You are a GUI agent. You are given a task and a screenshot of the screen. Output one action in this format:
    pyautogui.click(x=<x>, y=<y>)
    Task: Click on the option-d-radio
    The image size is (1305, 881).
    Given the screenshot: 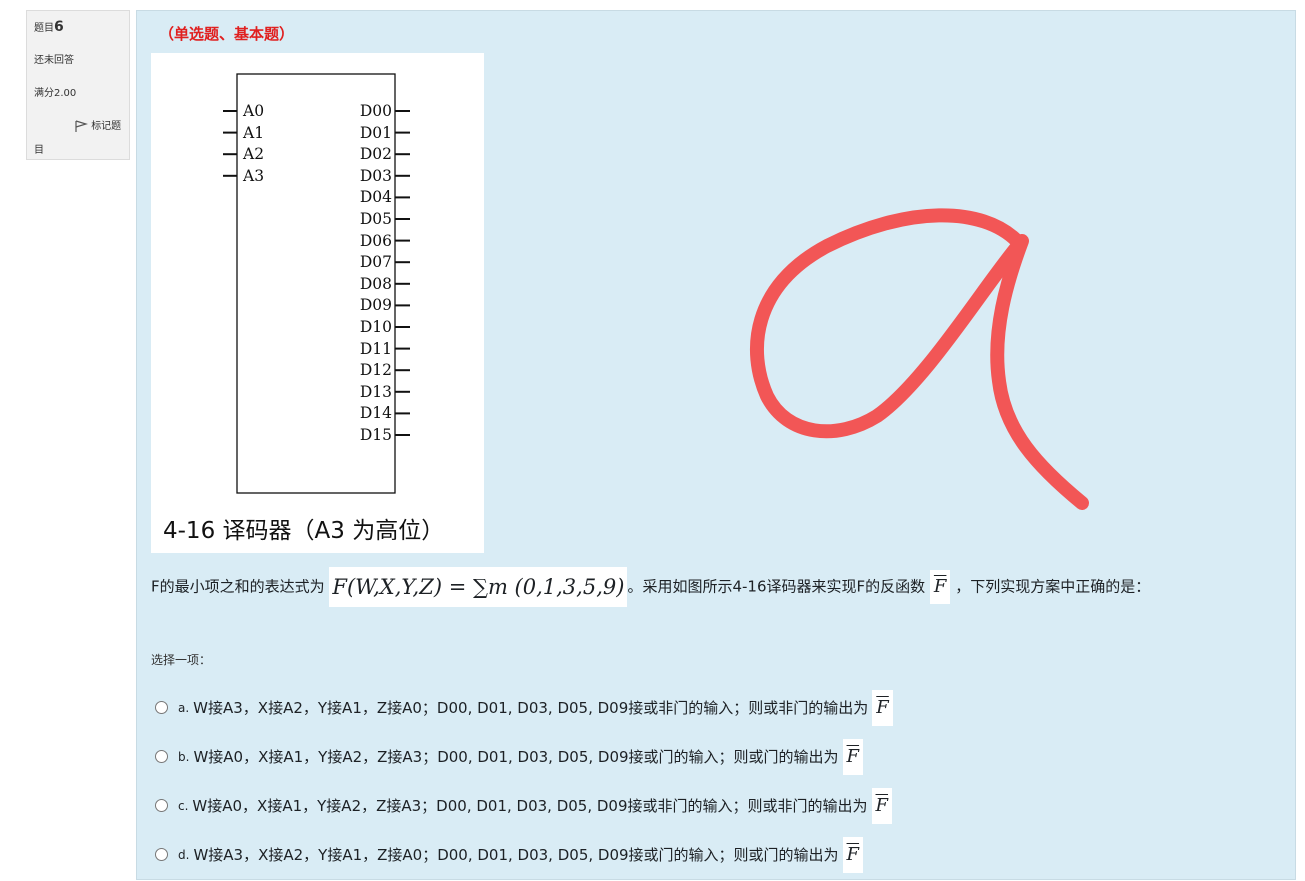 What is the action you would take?
    pyautogui.click(x=161, y=854)
    